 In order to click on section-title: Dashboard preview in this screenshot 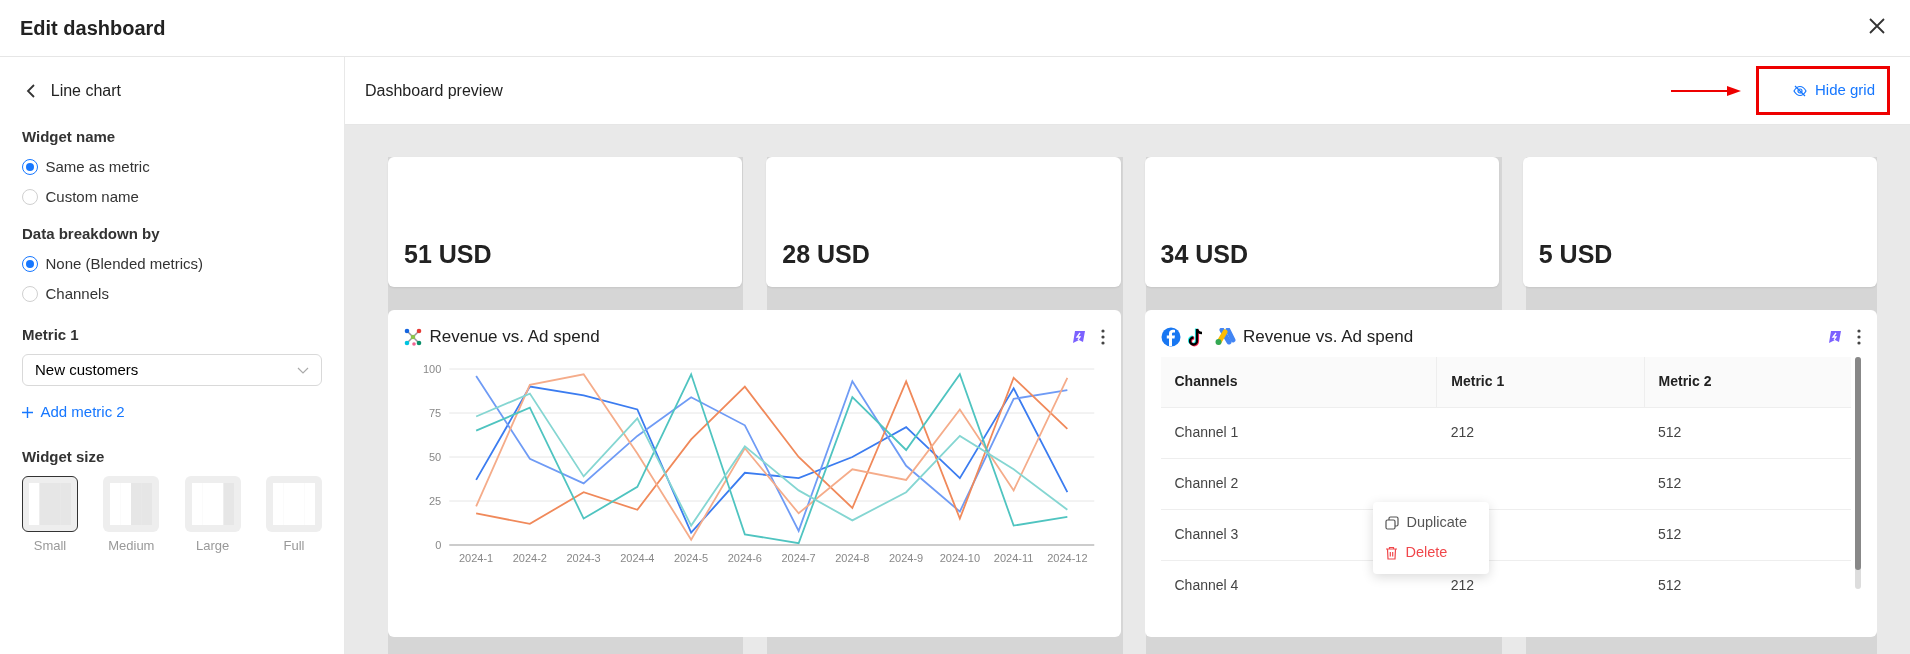, I will do `click(434, 90)`.